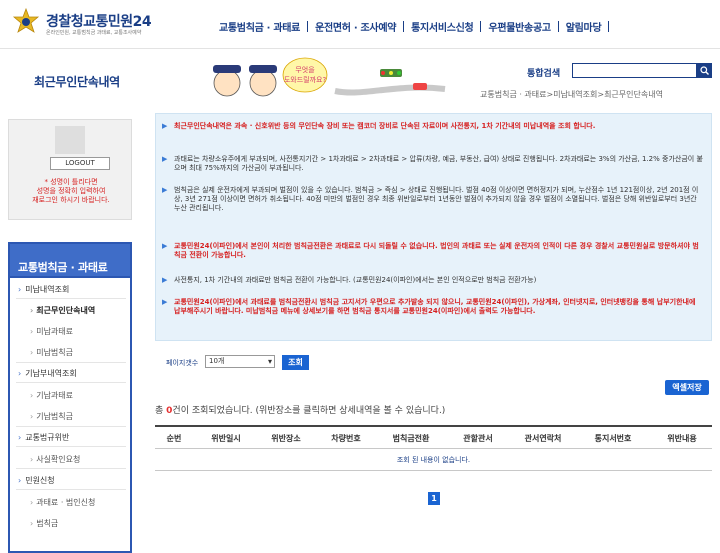 This screenshot has width=720, height=553. Describe the element at coordinates (305, 79) in the screenshot. I see `mascot-speech-bubble-line2: 도와드릴까요?` at that location.